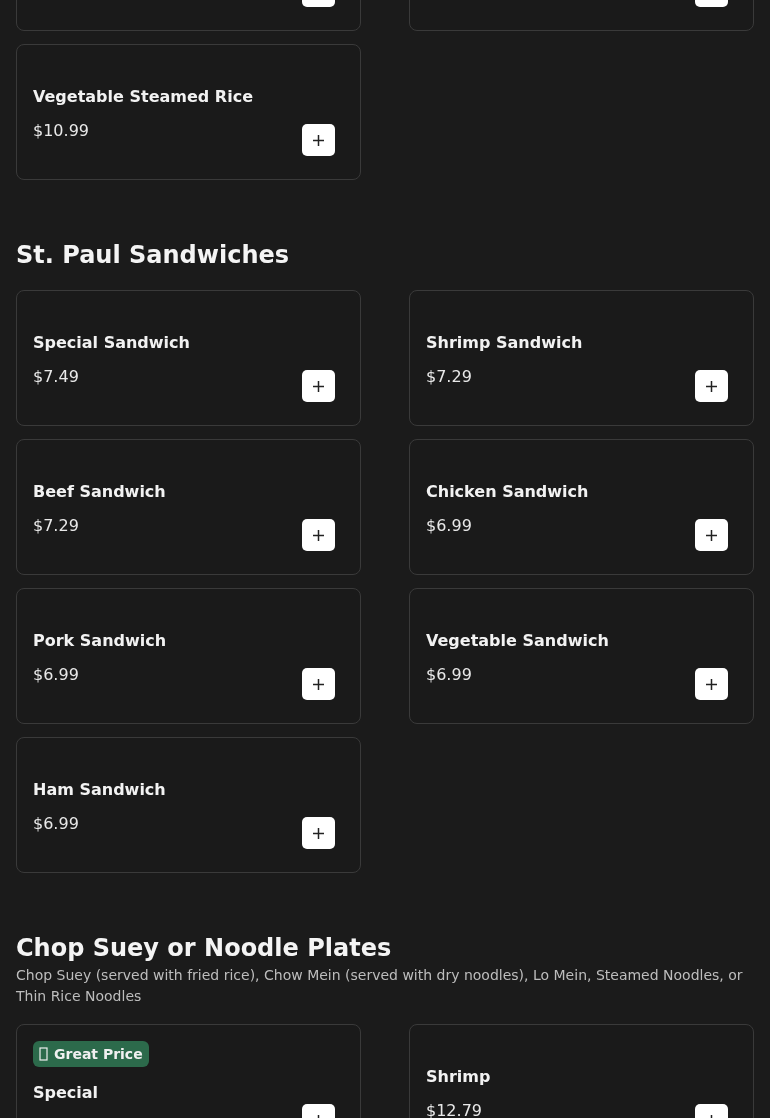 Image resolution: width=770 pixels, height=1118 pixels. Describe the element at coordinates (112, 343) in the screenshot. I see `item-name: Special Sandwich` at that location.